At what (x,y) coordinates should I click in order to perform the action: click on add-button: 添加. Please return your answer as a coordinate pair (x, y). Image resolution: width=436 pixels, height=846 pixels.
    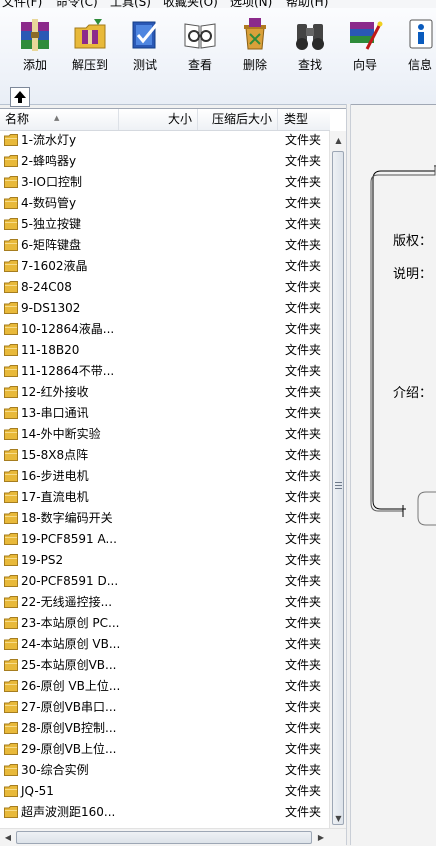
    Looking at the image, I should click on (35, 47).